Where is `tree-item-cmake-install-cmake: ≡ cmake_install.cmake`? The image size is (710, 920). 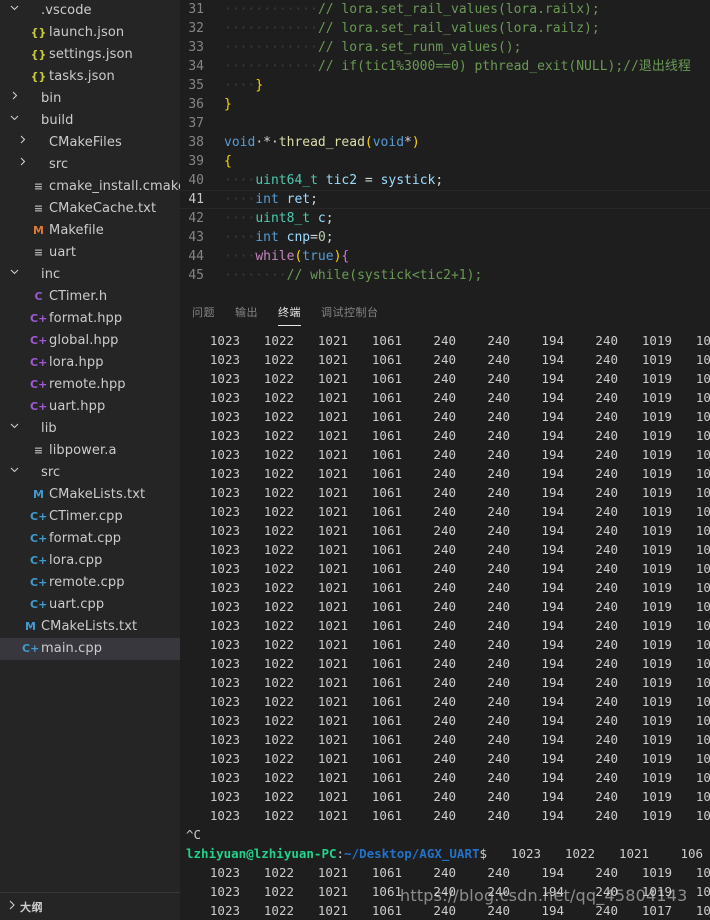
tree-item-cmake-install-cmake: ≡ cmake_install.cmake is located at coordinates (90, 187).